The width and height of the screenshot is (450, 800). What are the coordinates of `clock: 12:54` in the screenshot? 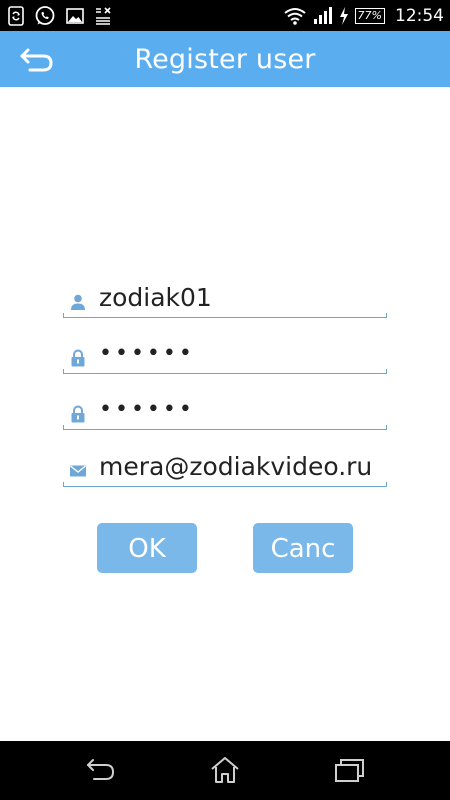 It's located at (419, 16).